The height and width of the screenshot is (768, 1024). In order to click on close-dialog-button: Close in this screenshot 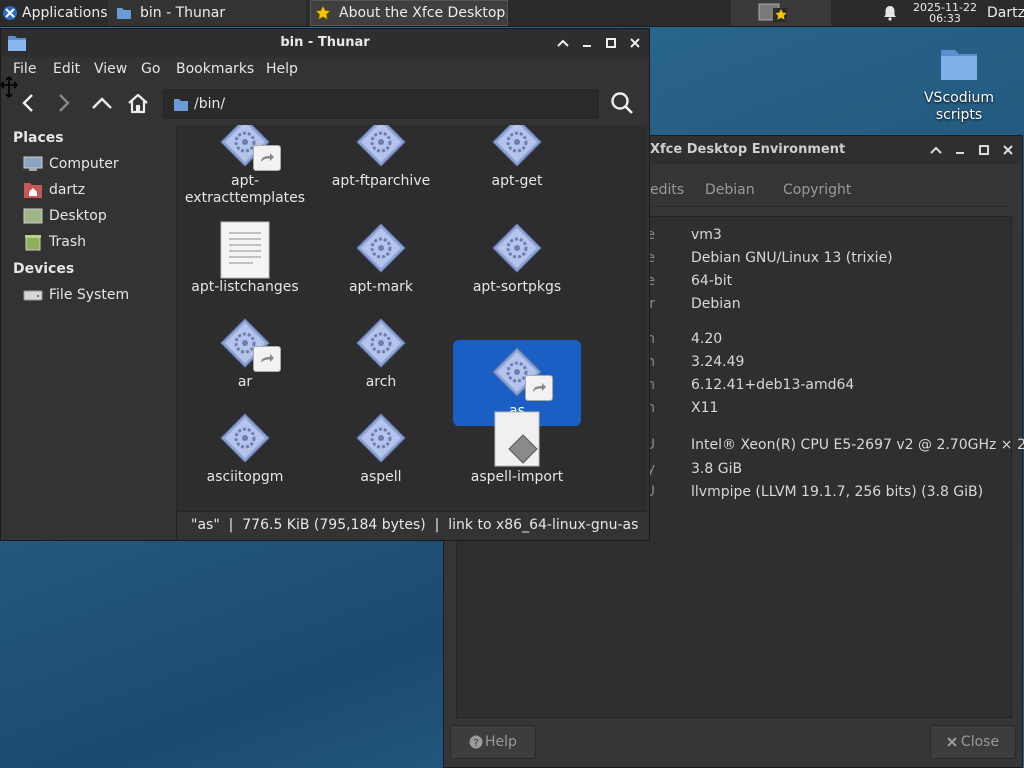, I will do `click(973, 742)`.